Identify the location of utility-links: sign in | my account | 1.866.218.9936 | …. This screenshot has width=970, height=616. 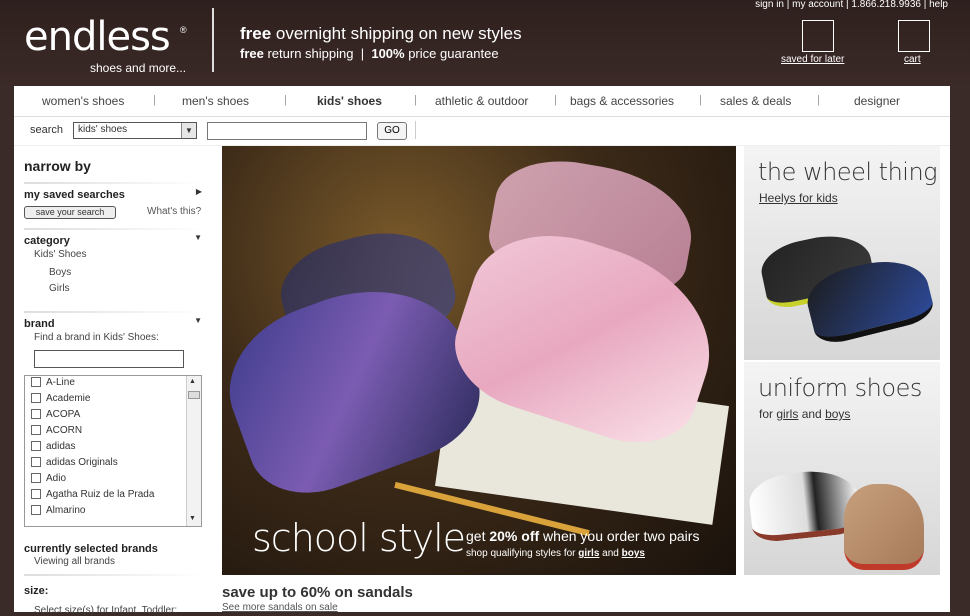
(851, 5).